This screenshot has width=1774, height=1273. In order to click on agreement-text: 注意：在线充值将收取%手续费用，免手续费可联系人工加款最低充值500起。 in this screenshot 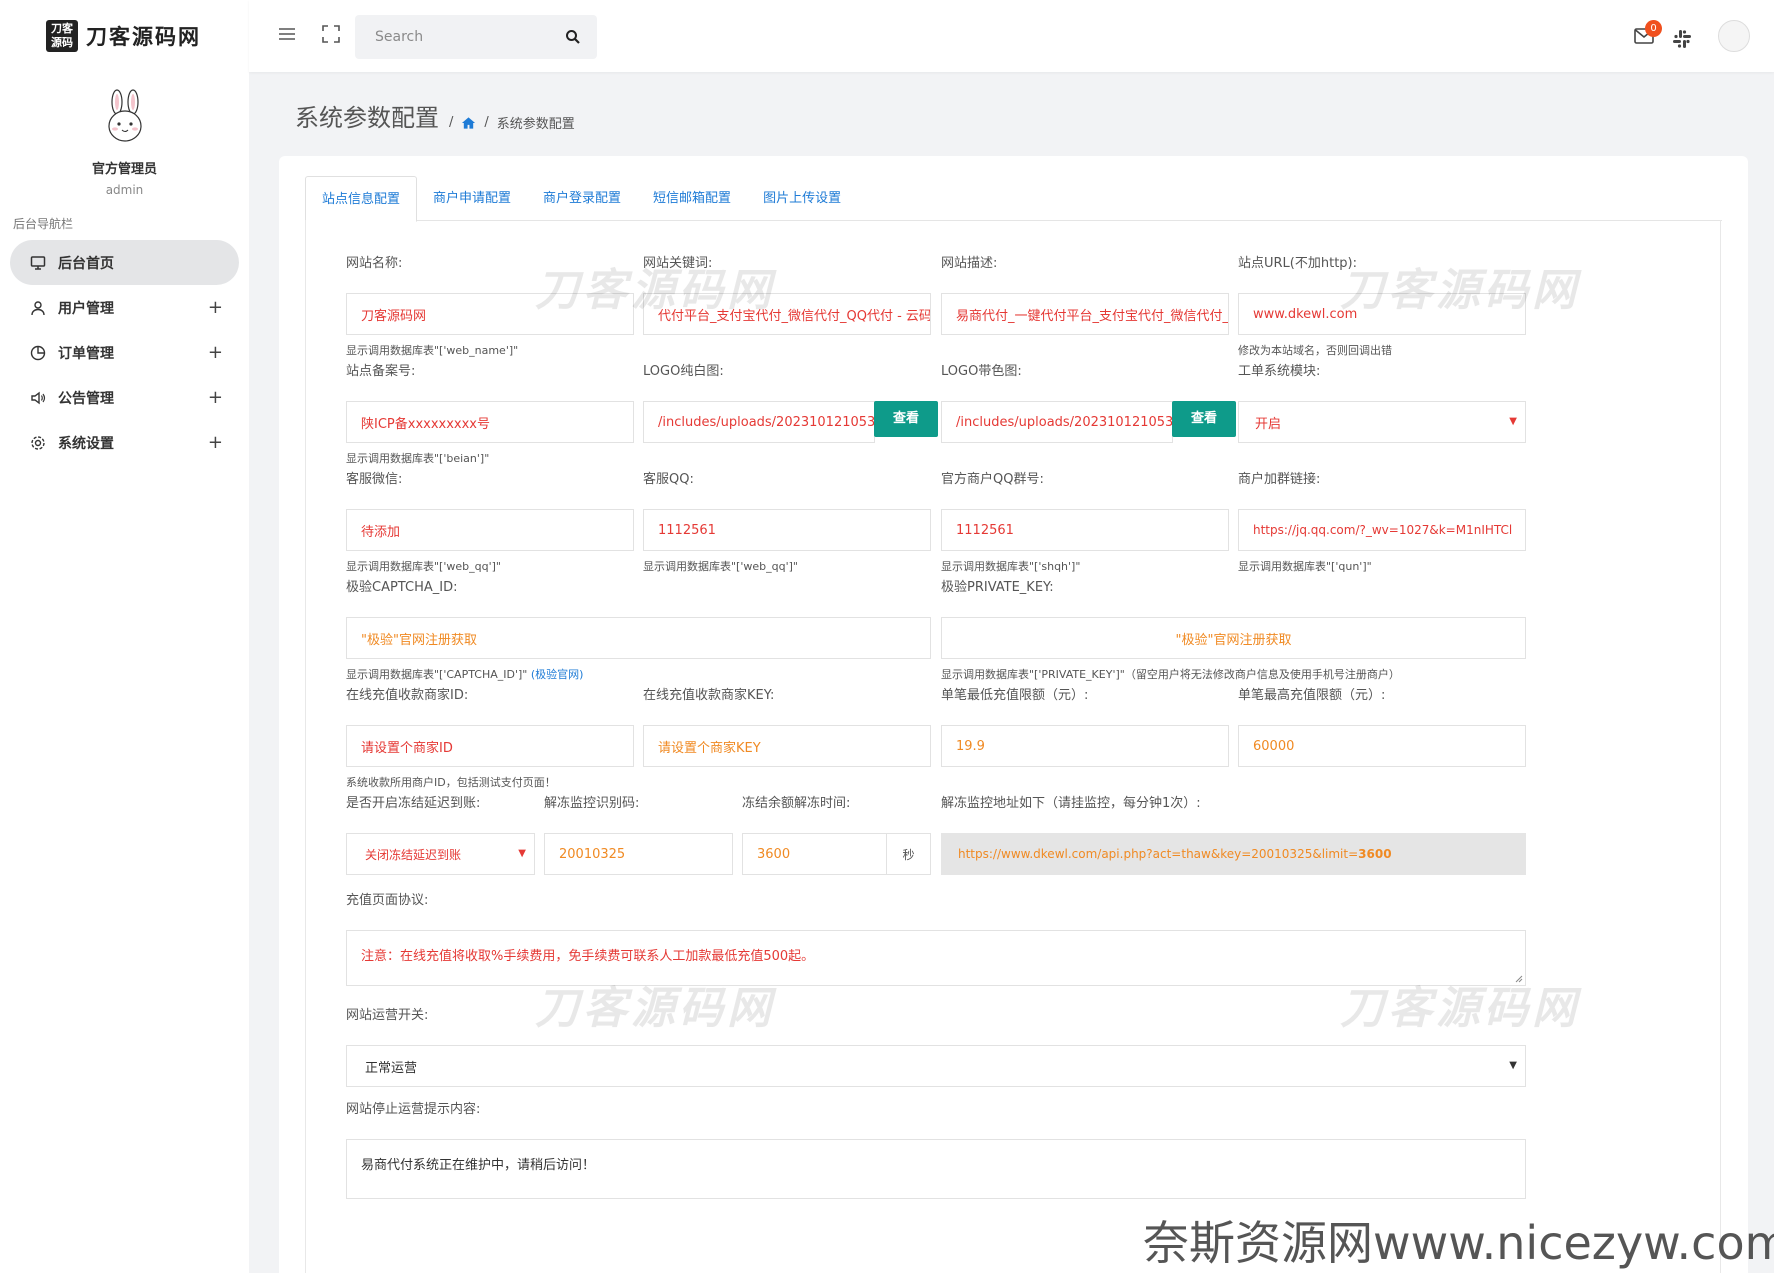, I will do `click(588, 956)`.